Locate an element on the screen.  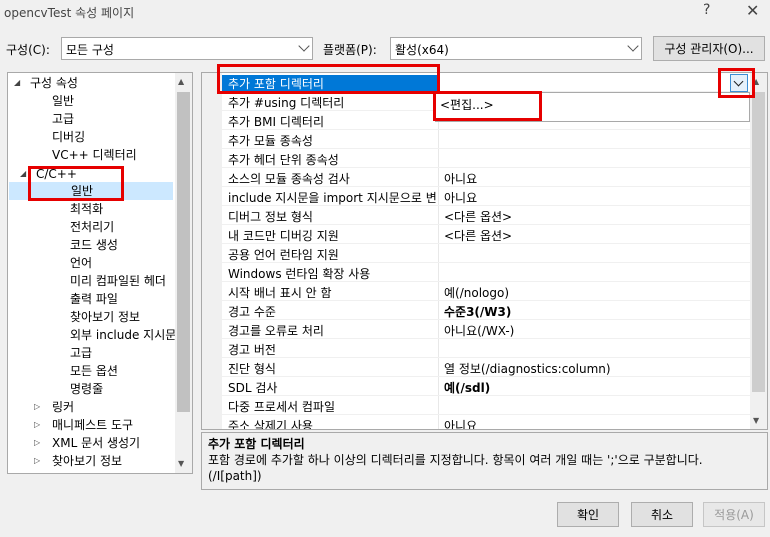
property-value: 예(/sdl) is located at coordinates (467, 387).